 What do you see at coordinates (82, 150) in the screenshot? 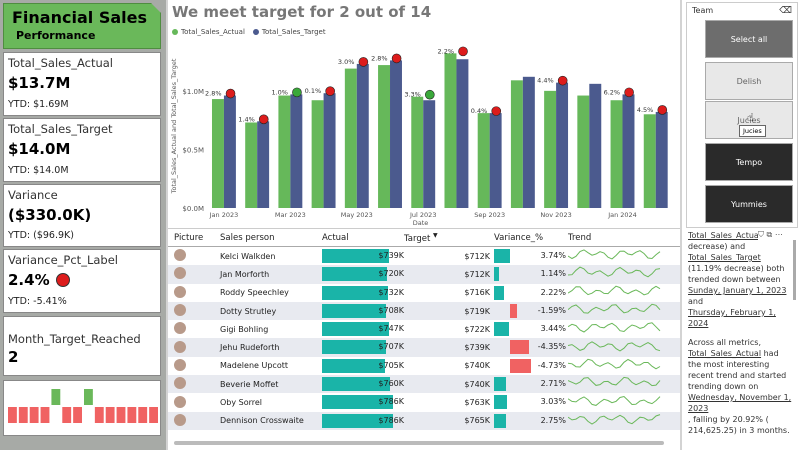
I see `kpi-card-sales-target: Total_Sales_Target $14.0M YTD: $14.0M` at bounding box center [82, 150].